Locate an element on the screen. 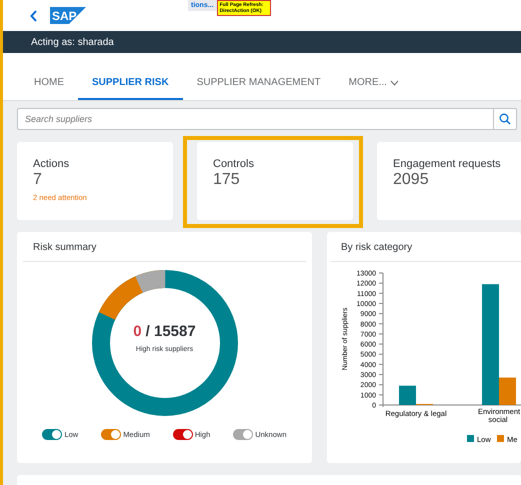 The height and width of the screenshot is (485, 521). tile-title: Controls is located at coordinates (233, 164).